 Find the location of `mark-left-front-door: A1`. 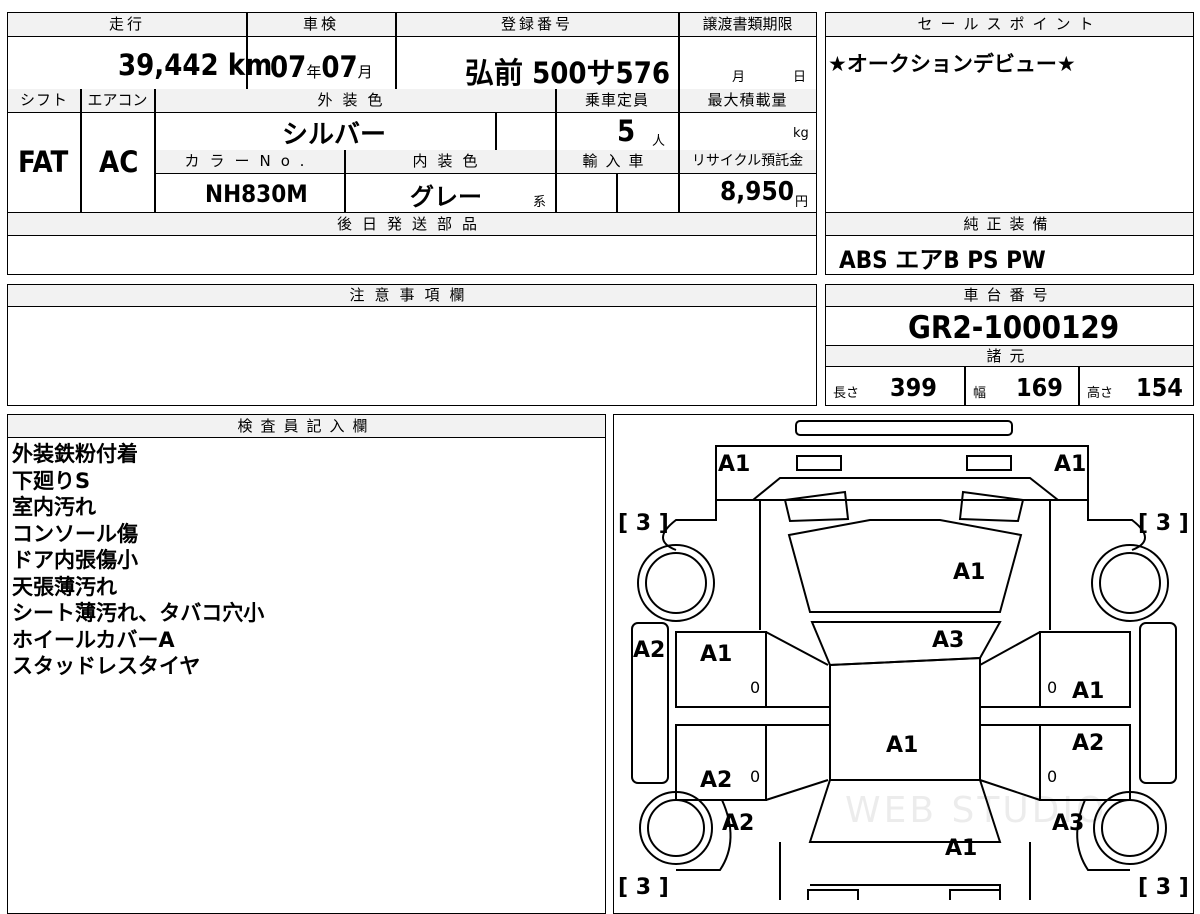

mark-left-front-door: A1 is located at coordinates (716, 654).